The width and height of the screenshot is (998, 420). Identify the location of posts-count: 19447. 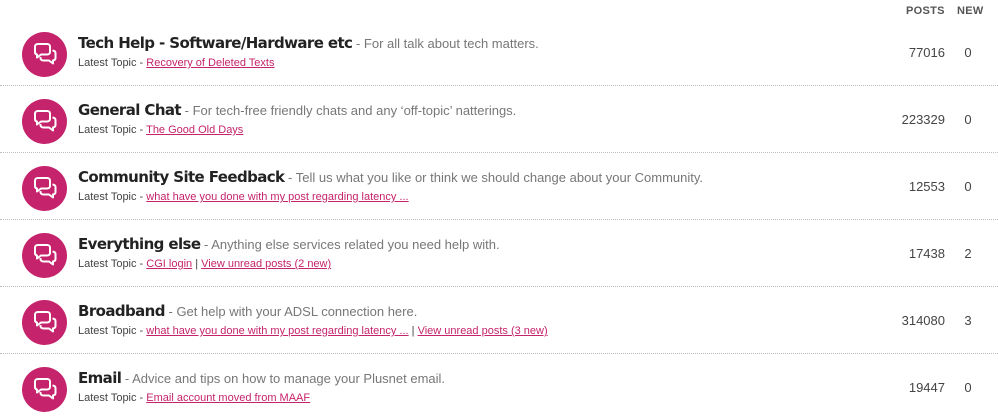
(926, 387).